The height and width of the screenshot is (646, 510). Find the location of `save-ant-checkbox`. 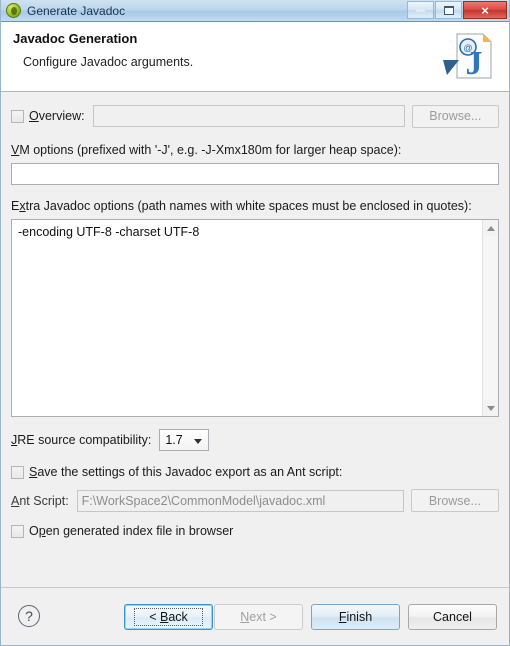

save-ant-checkbox is located at coordinates (17, 472).